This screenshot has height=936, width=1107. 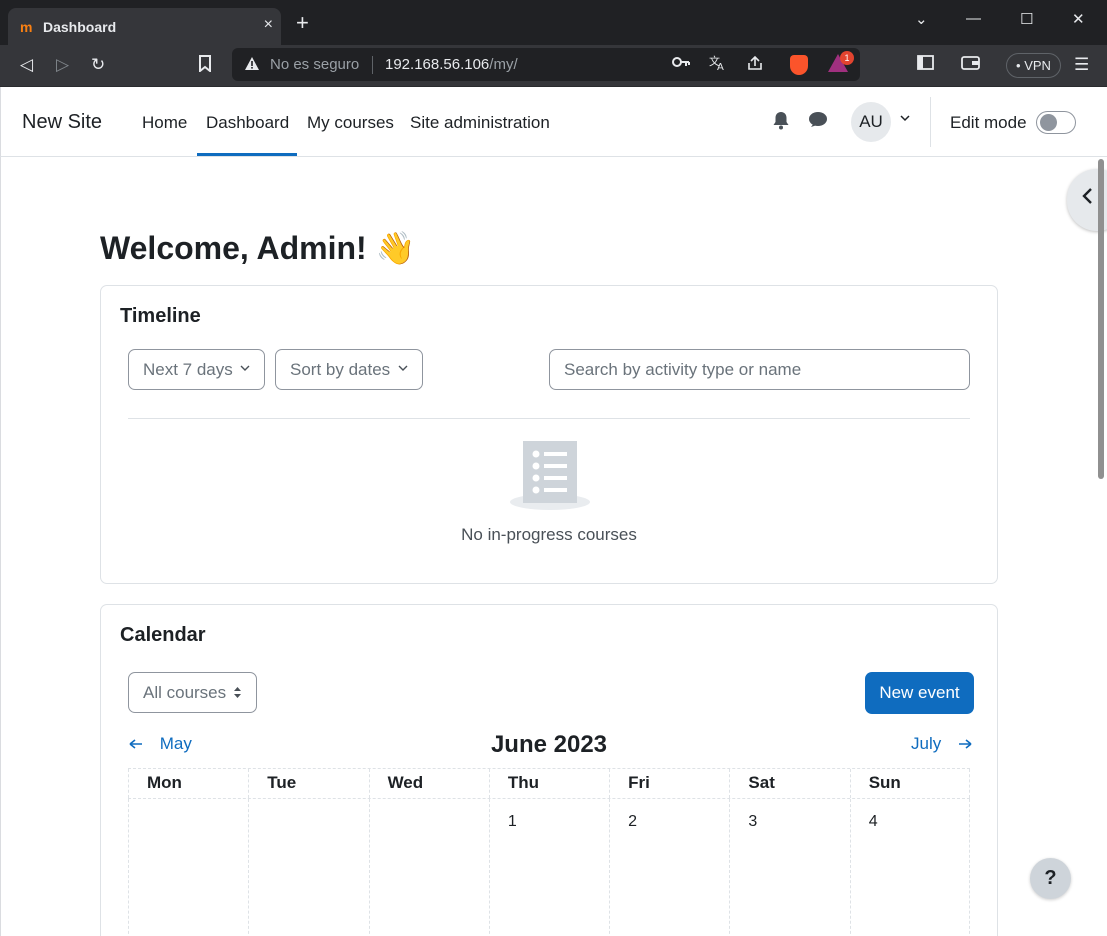 I want to click on calendar-title: Calendar, so click(x=163, y=635).